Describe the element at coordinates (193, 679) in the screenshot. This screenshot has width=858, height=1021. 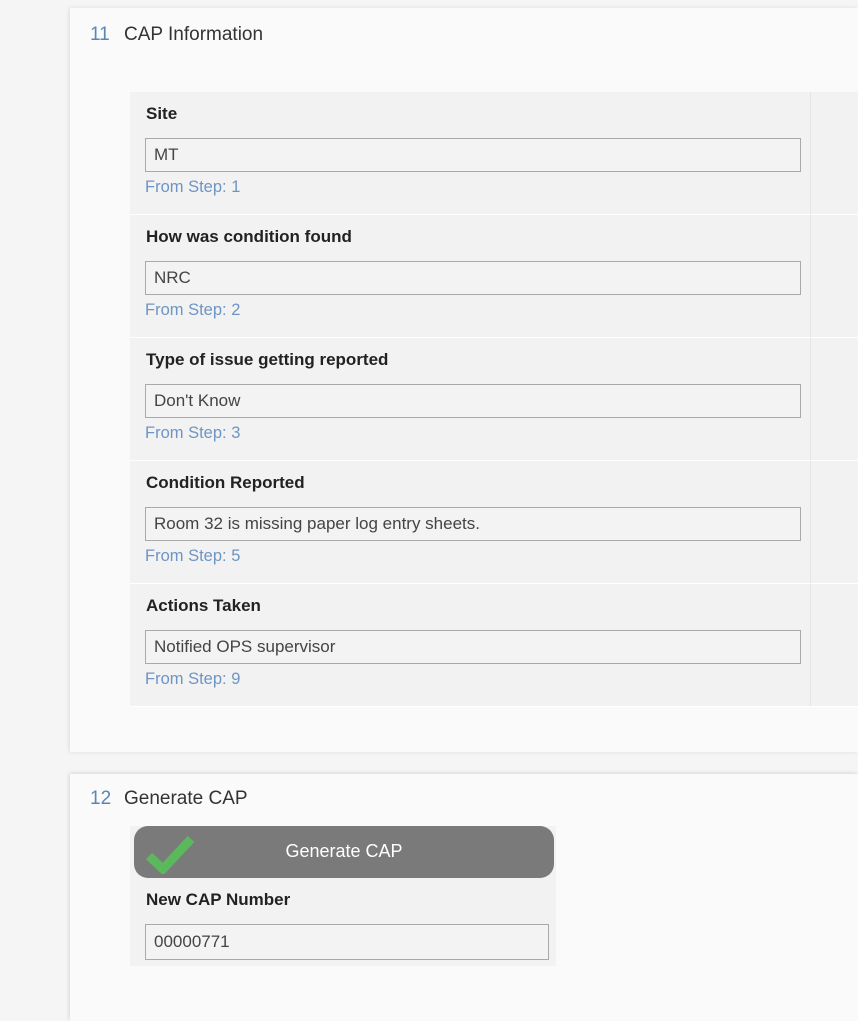
I see `from-step-label: From Step: 9` at that location.